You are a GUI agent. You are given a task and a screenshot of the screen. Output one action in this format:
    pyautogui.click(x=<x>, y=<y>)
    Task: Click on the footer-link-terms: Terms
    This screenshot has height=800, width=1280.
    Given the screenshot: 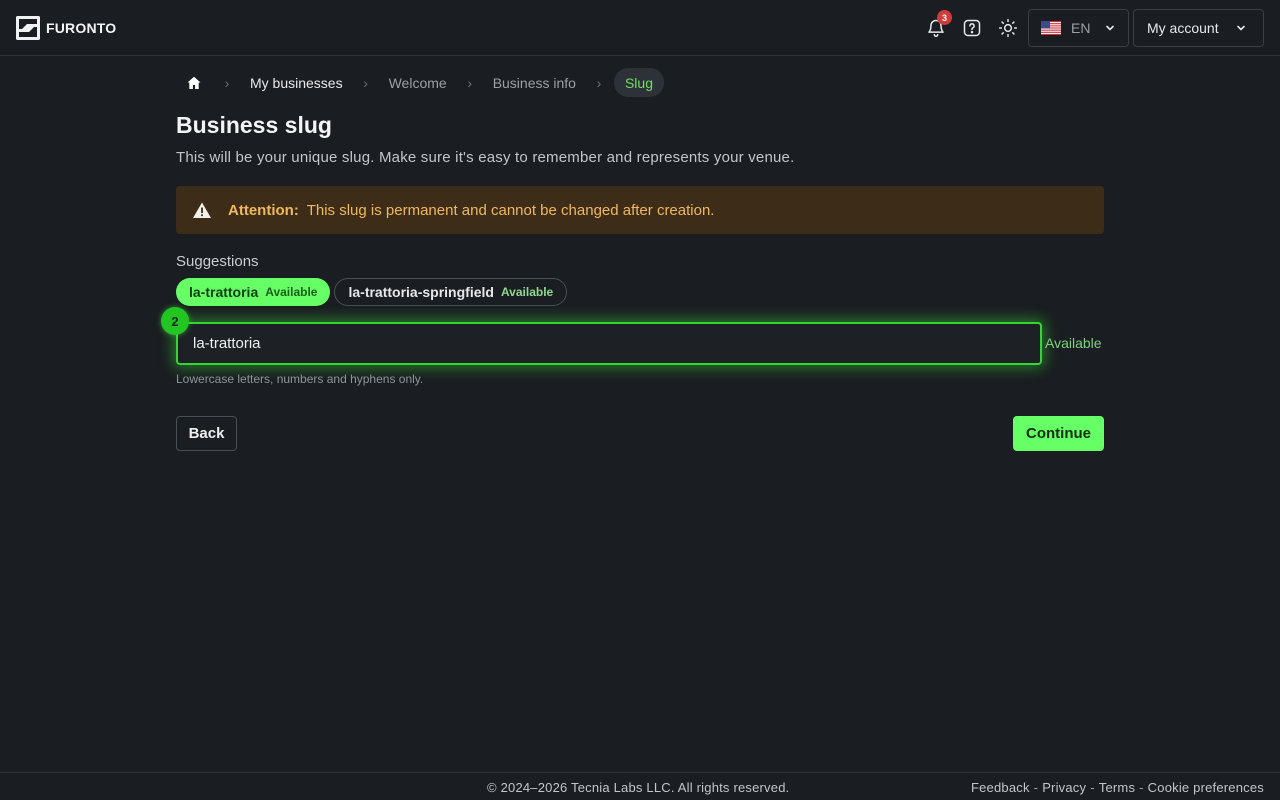 What is the action you would take?
    pyautogui.click(x=1117, y=787)
    